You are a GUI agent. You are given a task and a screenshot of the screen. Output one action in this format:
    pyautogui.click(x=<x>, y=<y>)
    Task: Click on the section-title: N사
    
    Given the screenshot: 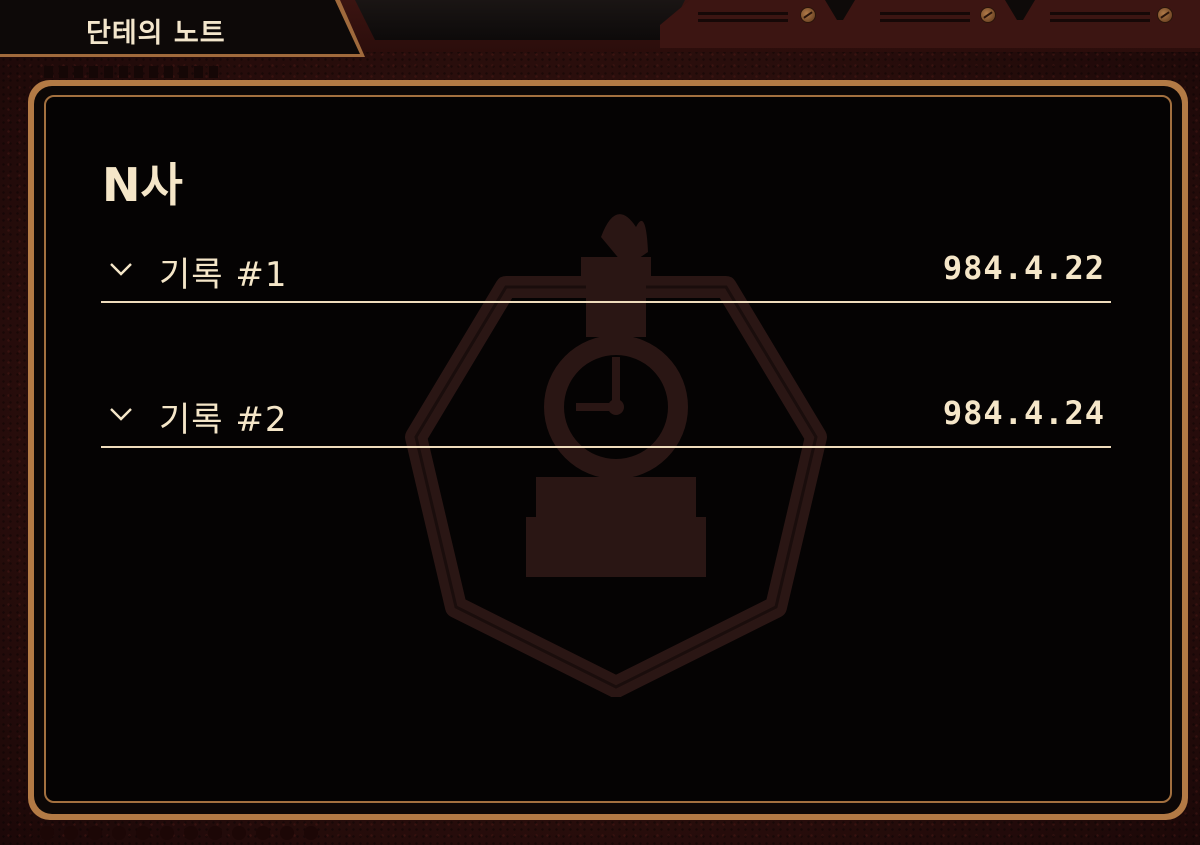 What is the action you would take?
    pyautogui.click(x=142, y=185)
    